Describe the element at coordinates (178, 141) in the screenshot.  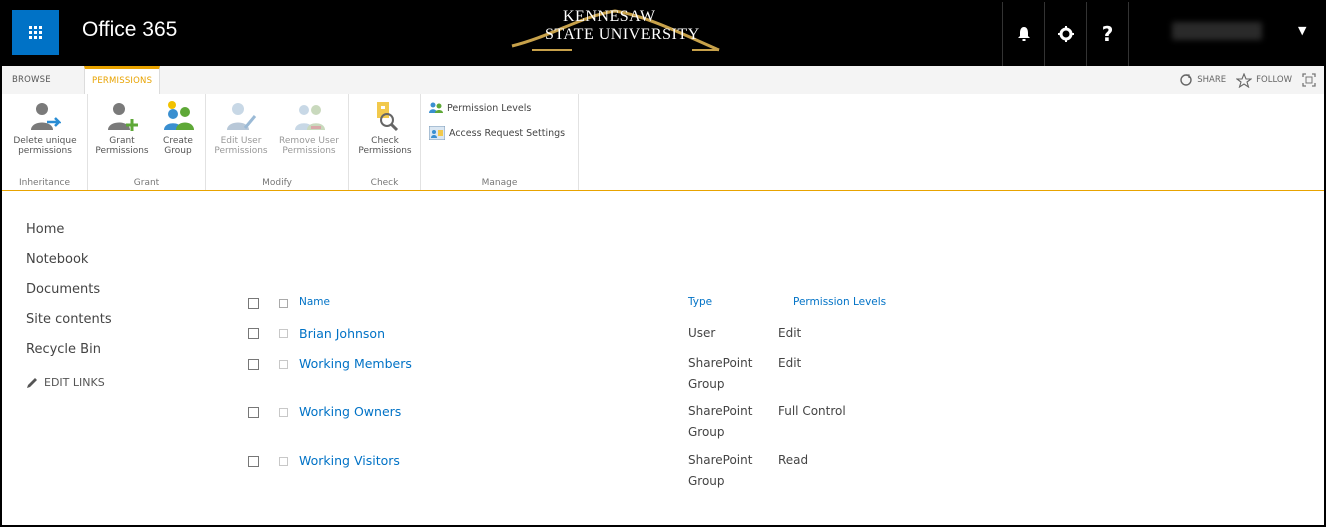
I see `create-label-1: Create` at that location.